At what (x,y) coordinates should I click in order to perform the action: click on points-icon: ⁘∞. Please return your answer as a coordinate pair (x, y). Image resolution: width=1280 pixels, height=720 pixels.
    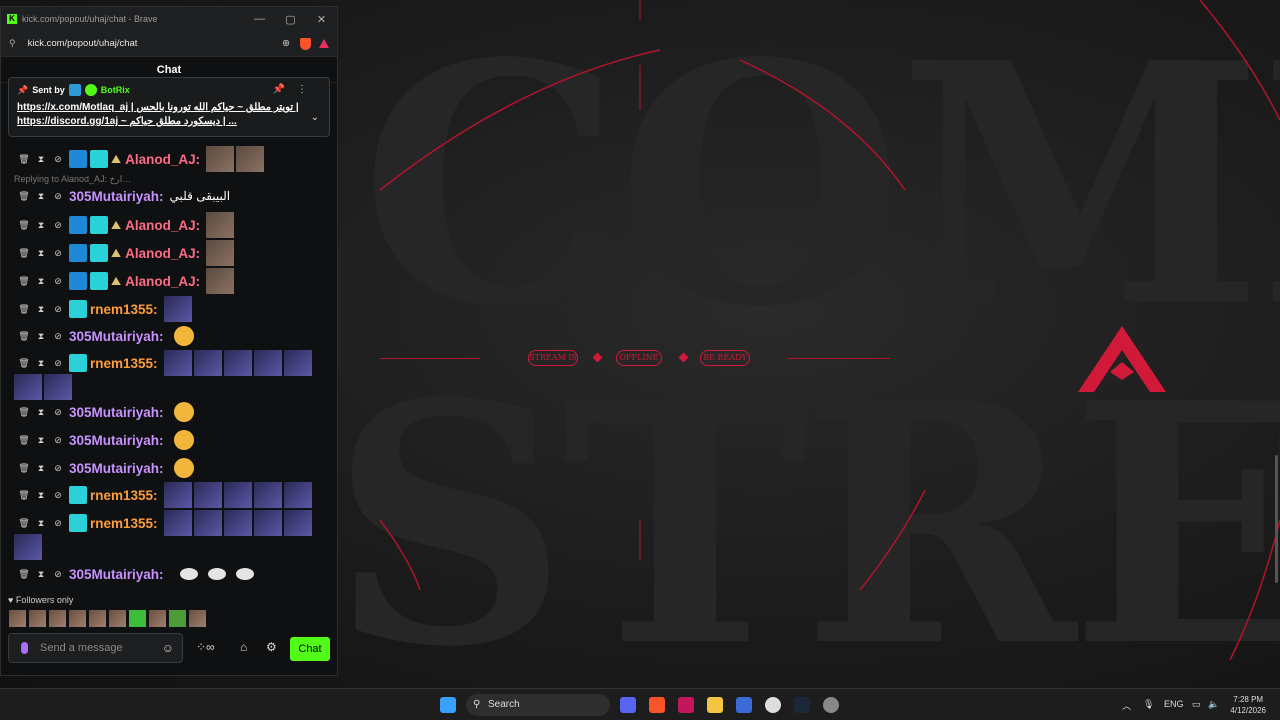
    Looking at the image, I should click on (205, 647).